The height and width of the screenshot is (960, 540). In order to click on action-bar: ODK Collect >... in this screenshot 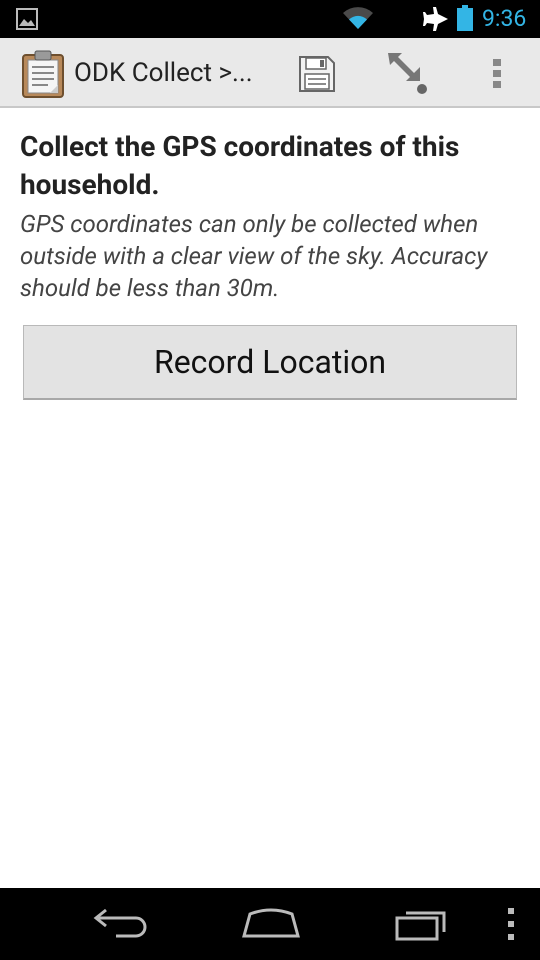, I will do `click(270, 73)`.